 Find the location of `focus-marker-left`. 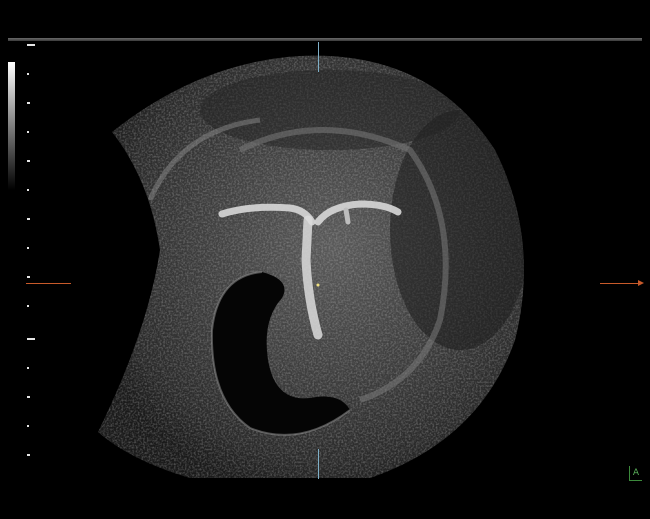

focus-marker-left is located at coordinates (48, 283).